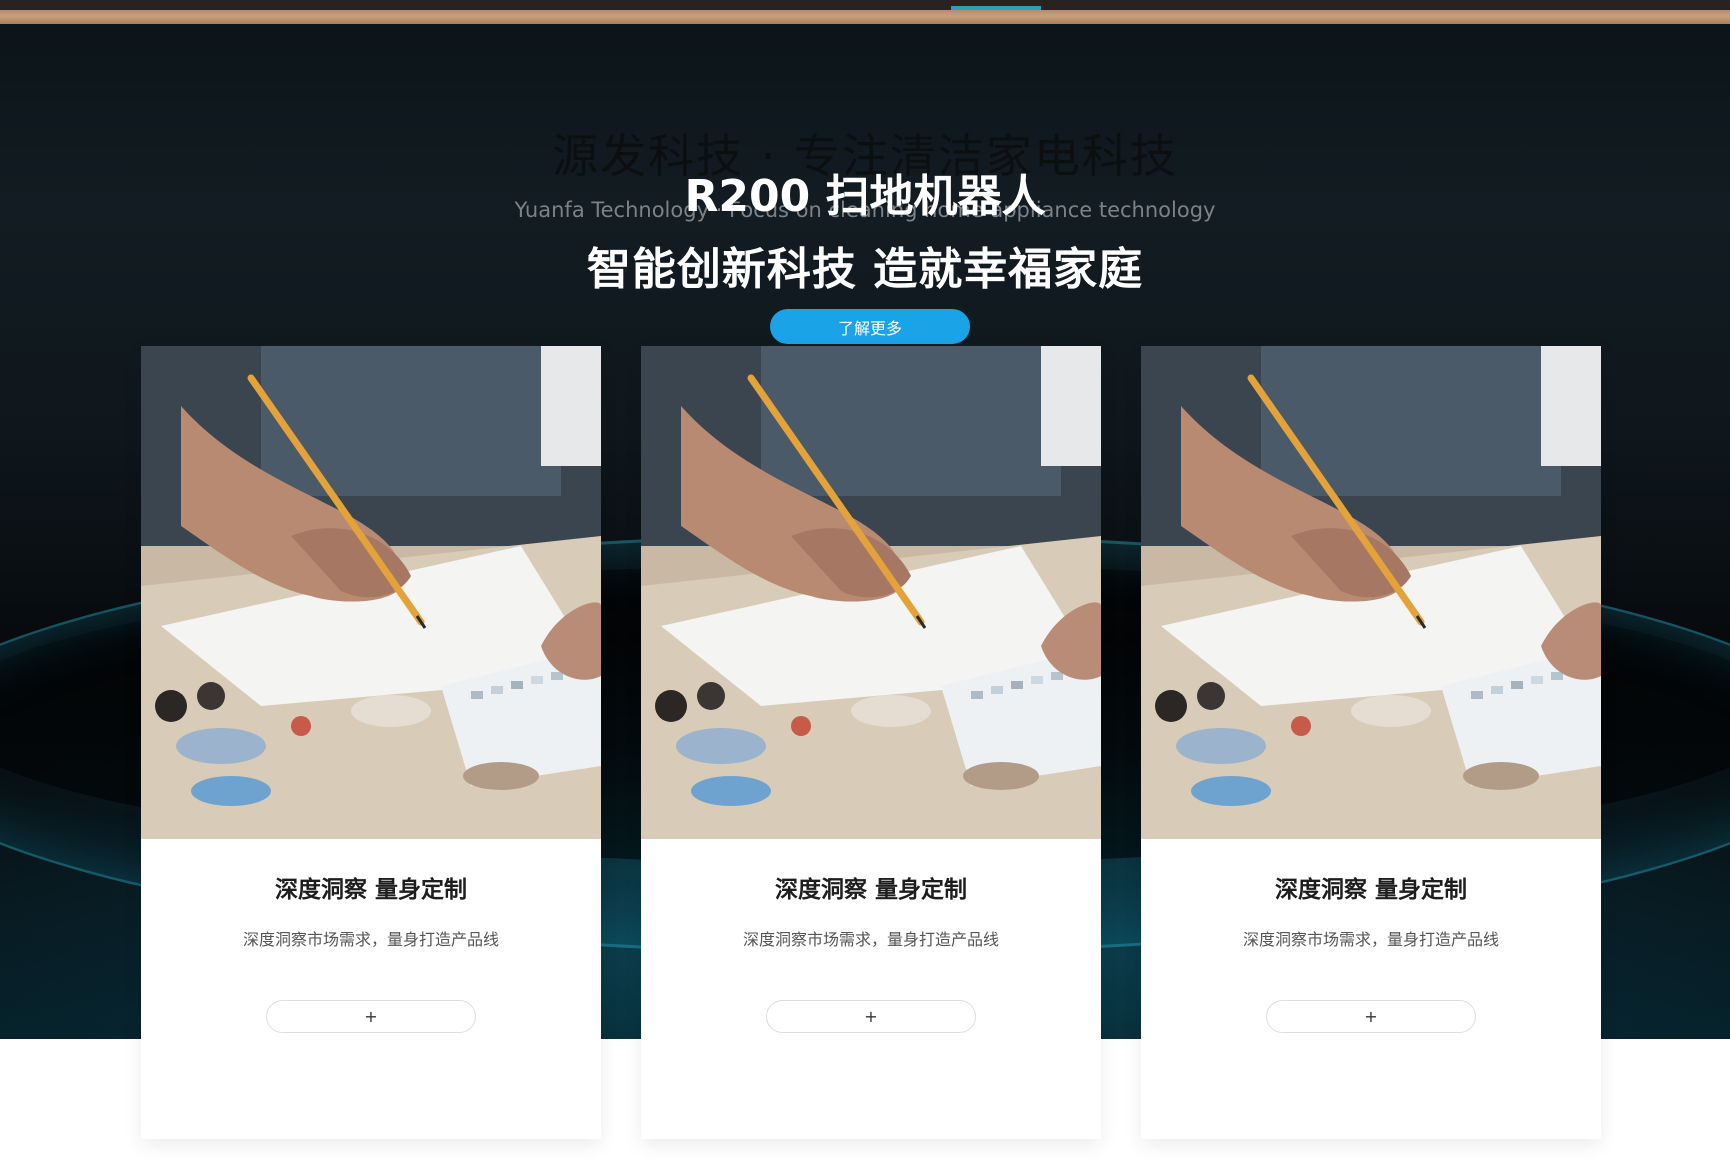  Describe the element at coordinates (865, 12) in the screenshot. I see `top-wood-banner` at that location.